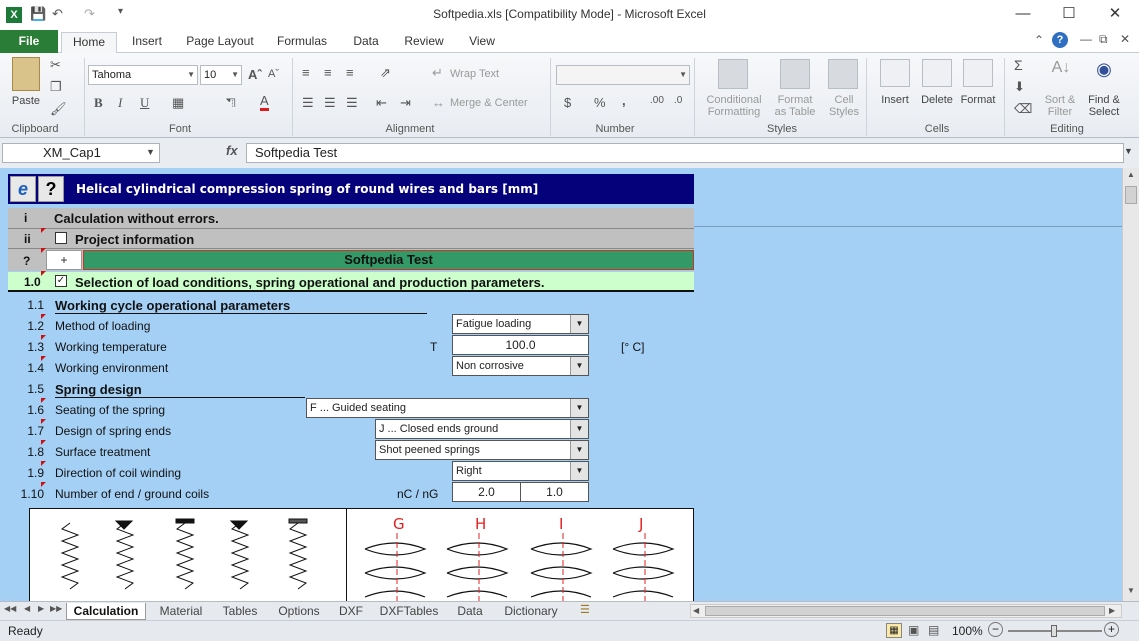 The height and width of the screenshot is (641, 1139). Describe the element at coordinates (734, 106) in the screenshot. I see `conditional-formatting-button: Conditional Formatting` at that location.